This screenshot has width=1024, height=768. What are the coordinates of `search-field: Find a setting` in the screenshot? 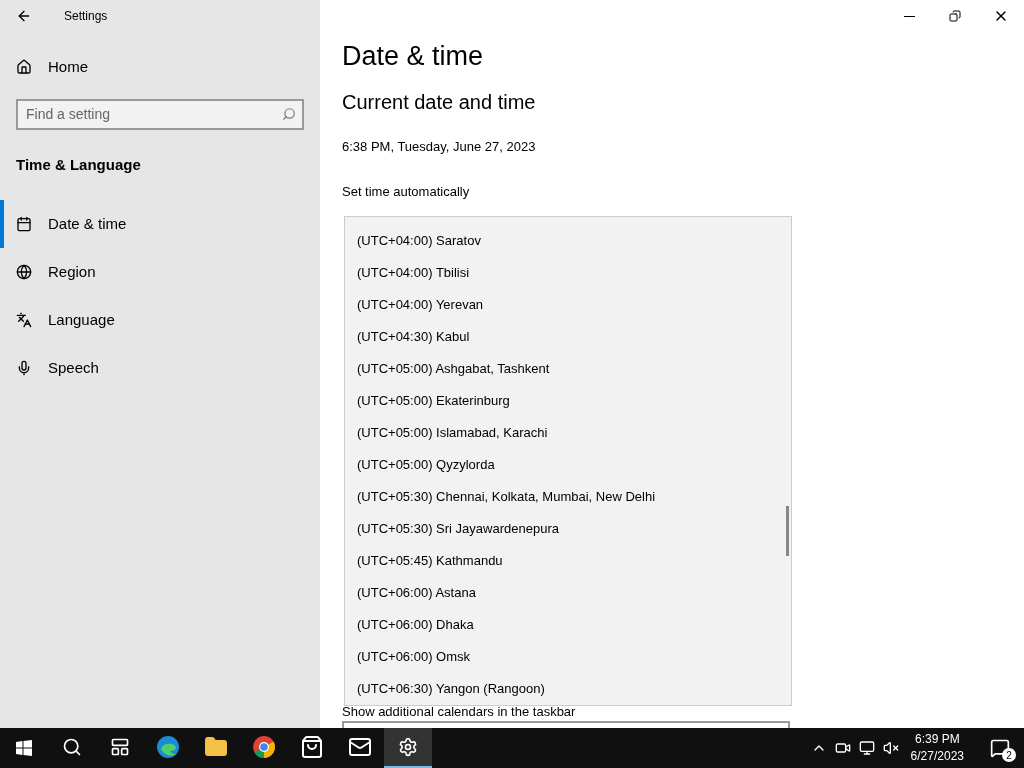 It's located at (160, 114).